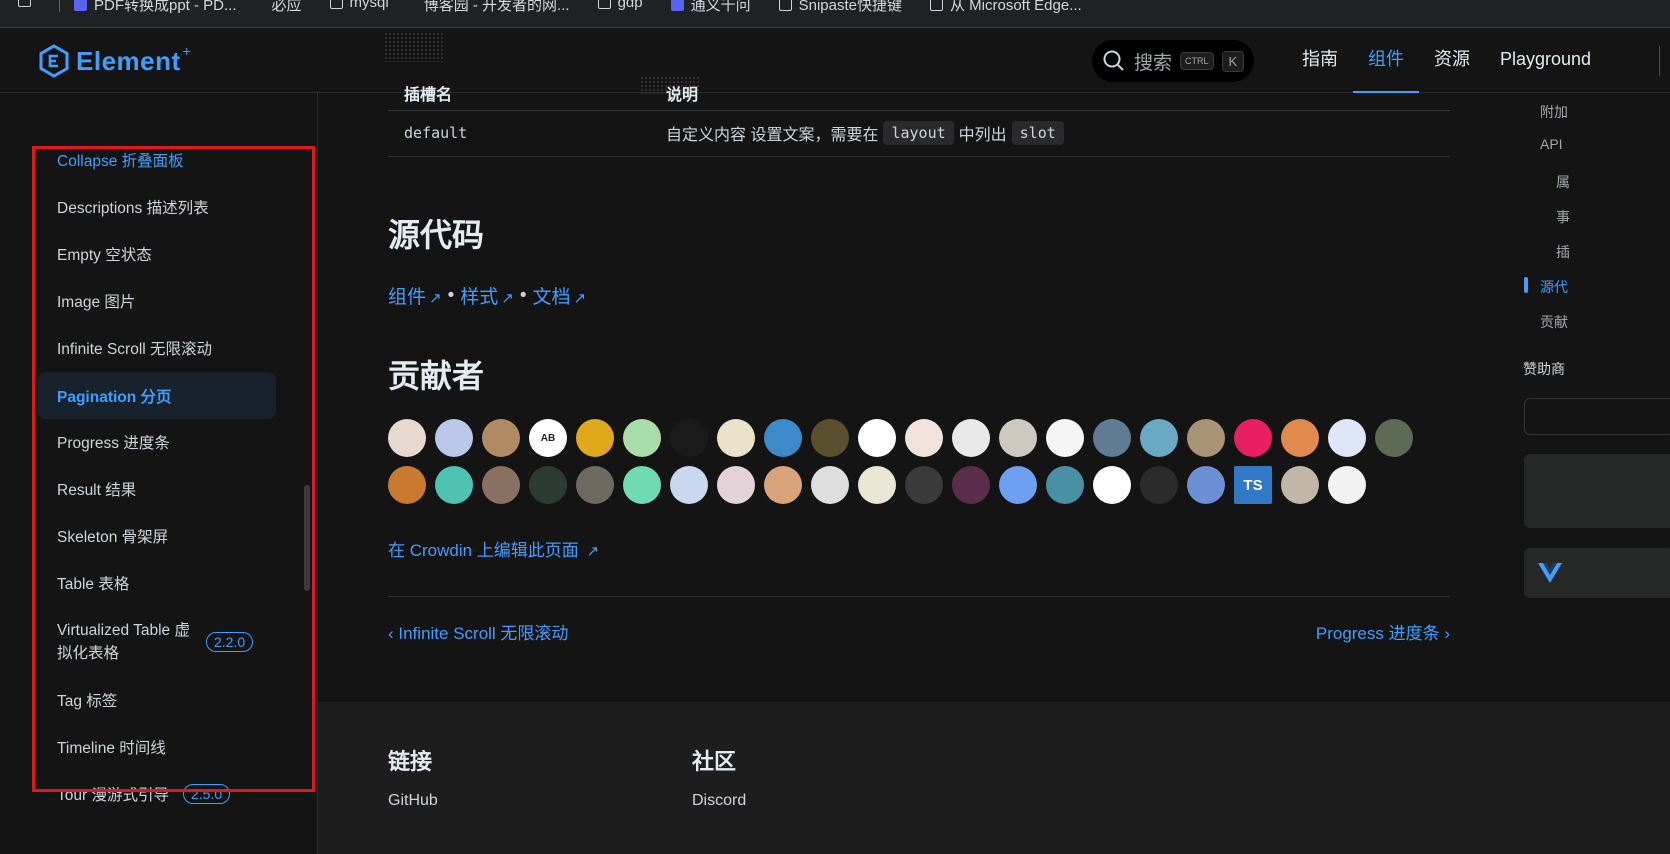 This screenshot has width=1670, height=854. Describe the element at coordinates (157, 207) in the screenshot. I see `sidebar-item-descriptions: Descriptions 描述列表` at that location.